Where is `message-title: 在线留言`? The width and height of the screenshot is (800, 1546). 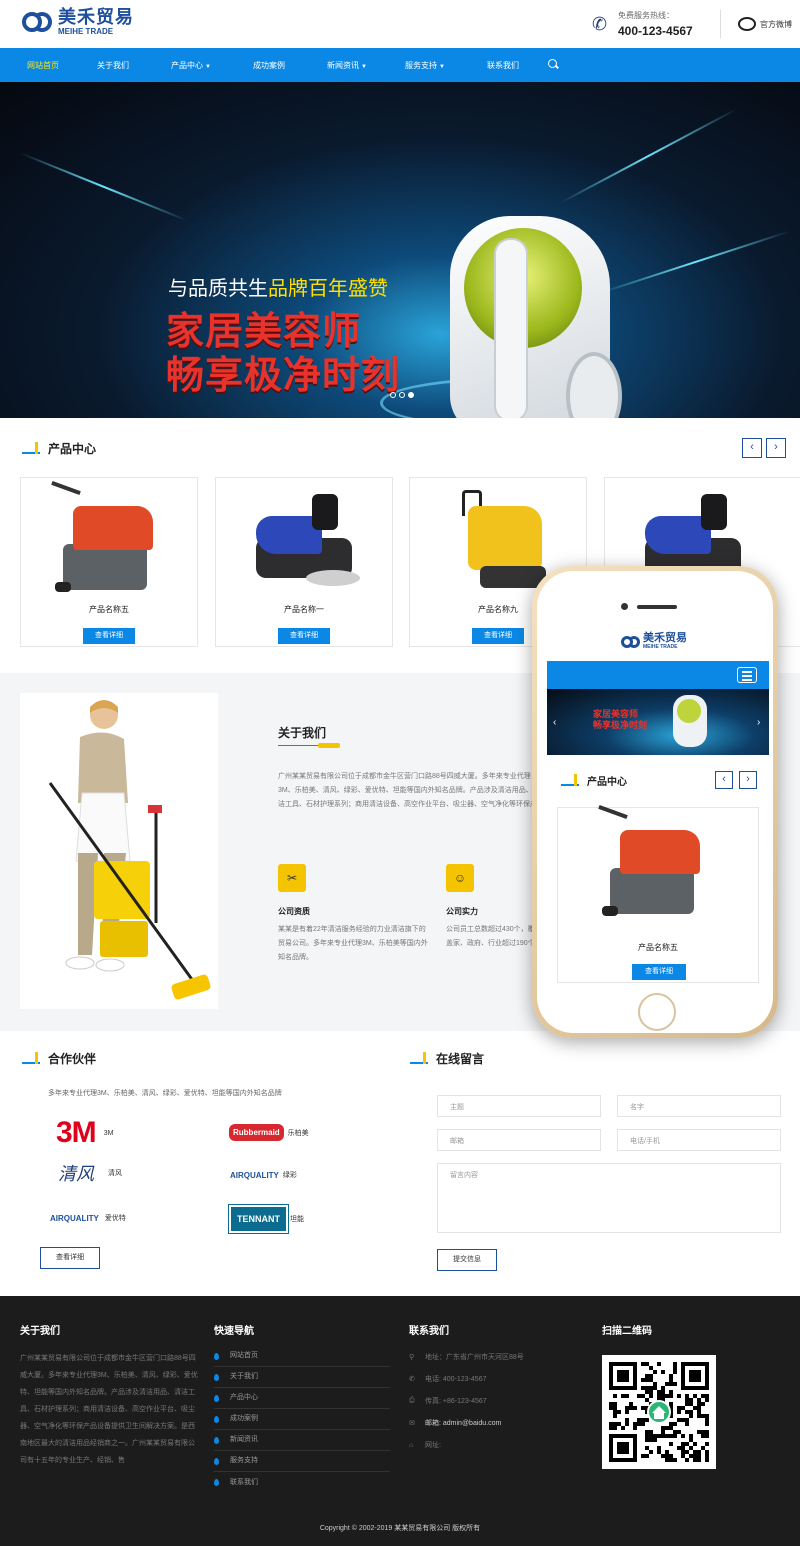 message-title: 在线留言 is located at coordinates (447, 1058).